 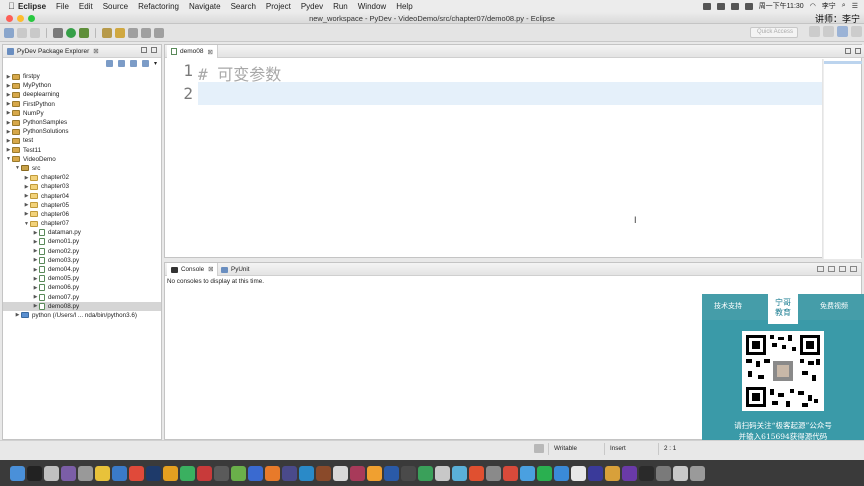 What do you see at coordinates (102, 473) in the screenshot?
I see `notes-icon` at bounding box center [102, 473].